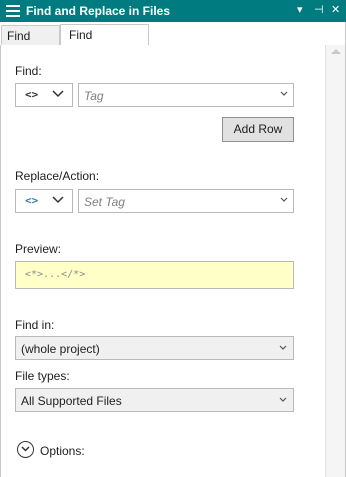  I want to click on panel-title-bar: Find and Replace in Files ▾ ⊣ ✕, so click(173, 11).